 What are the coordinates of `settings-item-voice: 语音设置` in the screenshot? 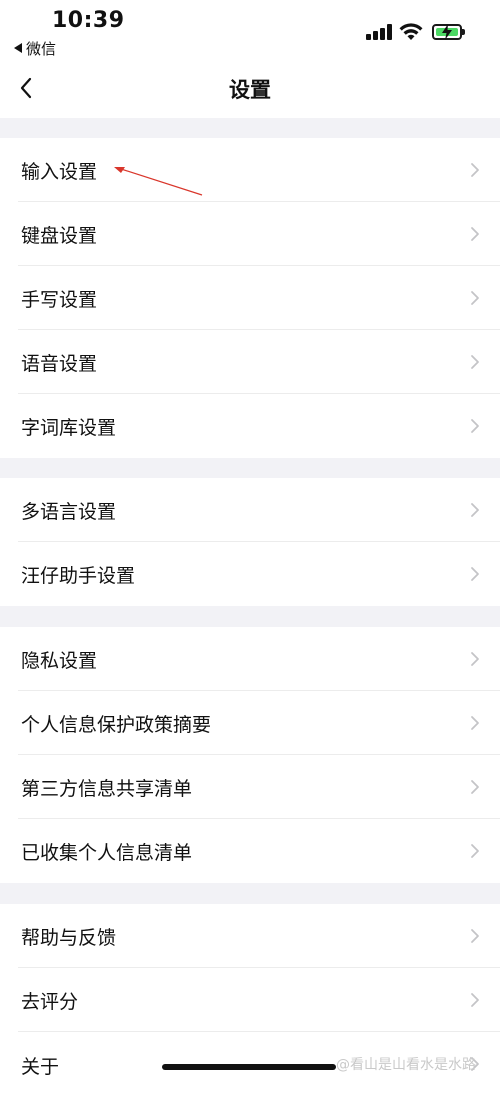 It's located at (250, 362).